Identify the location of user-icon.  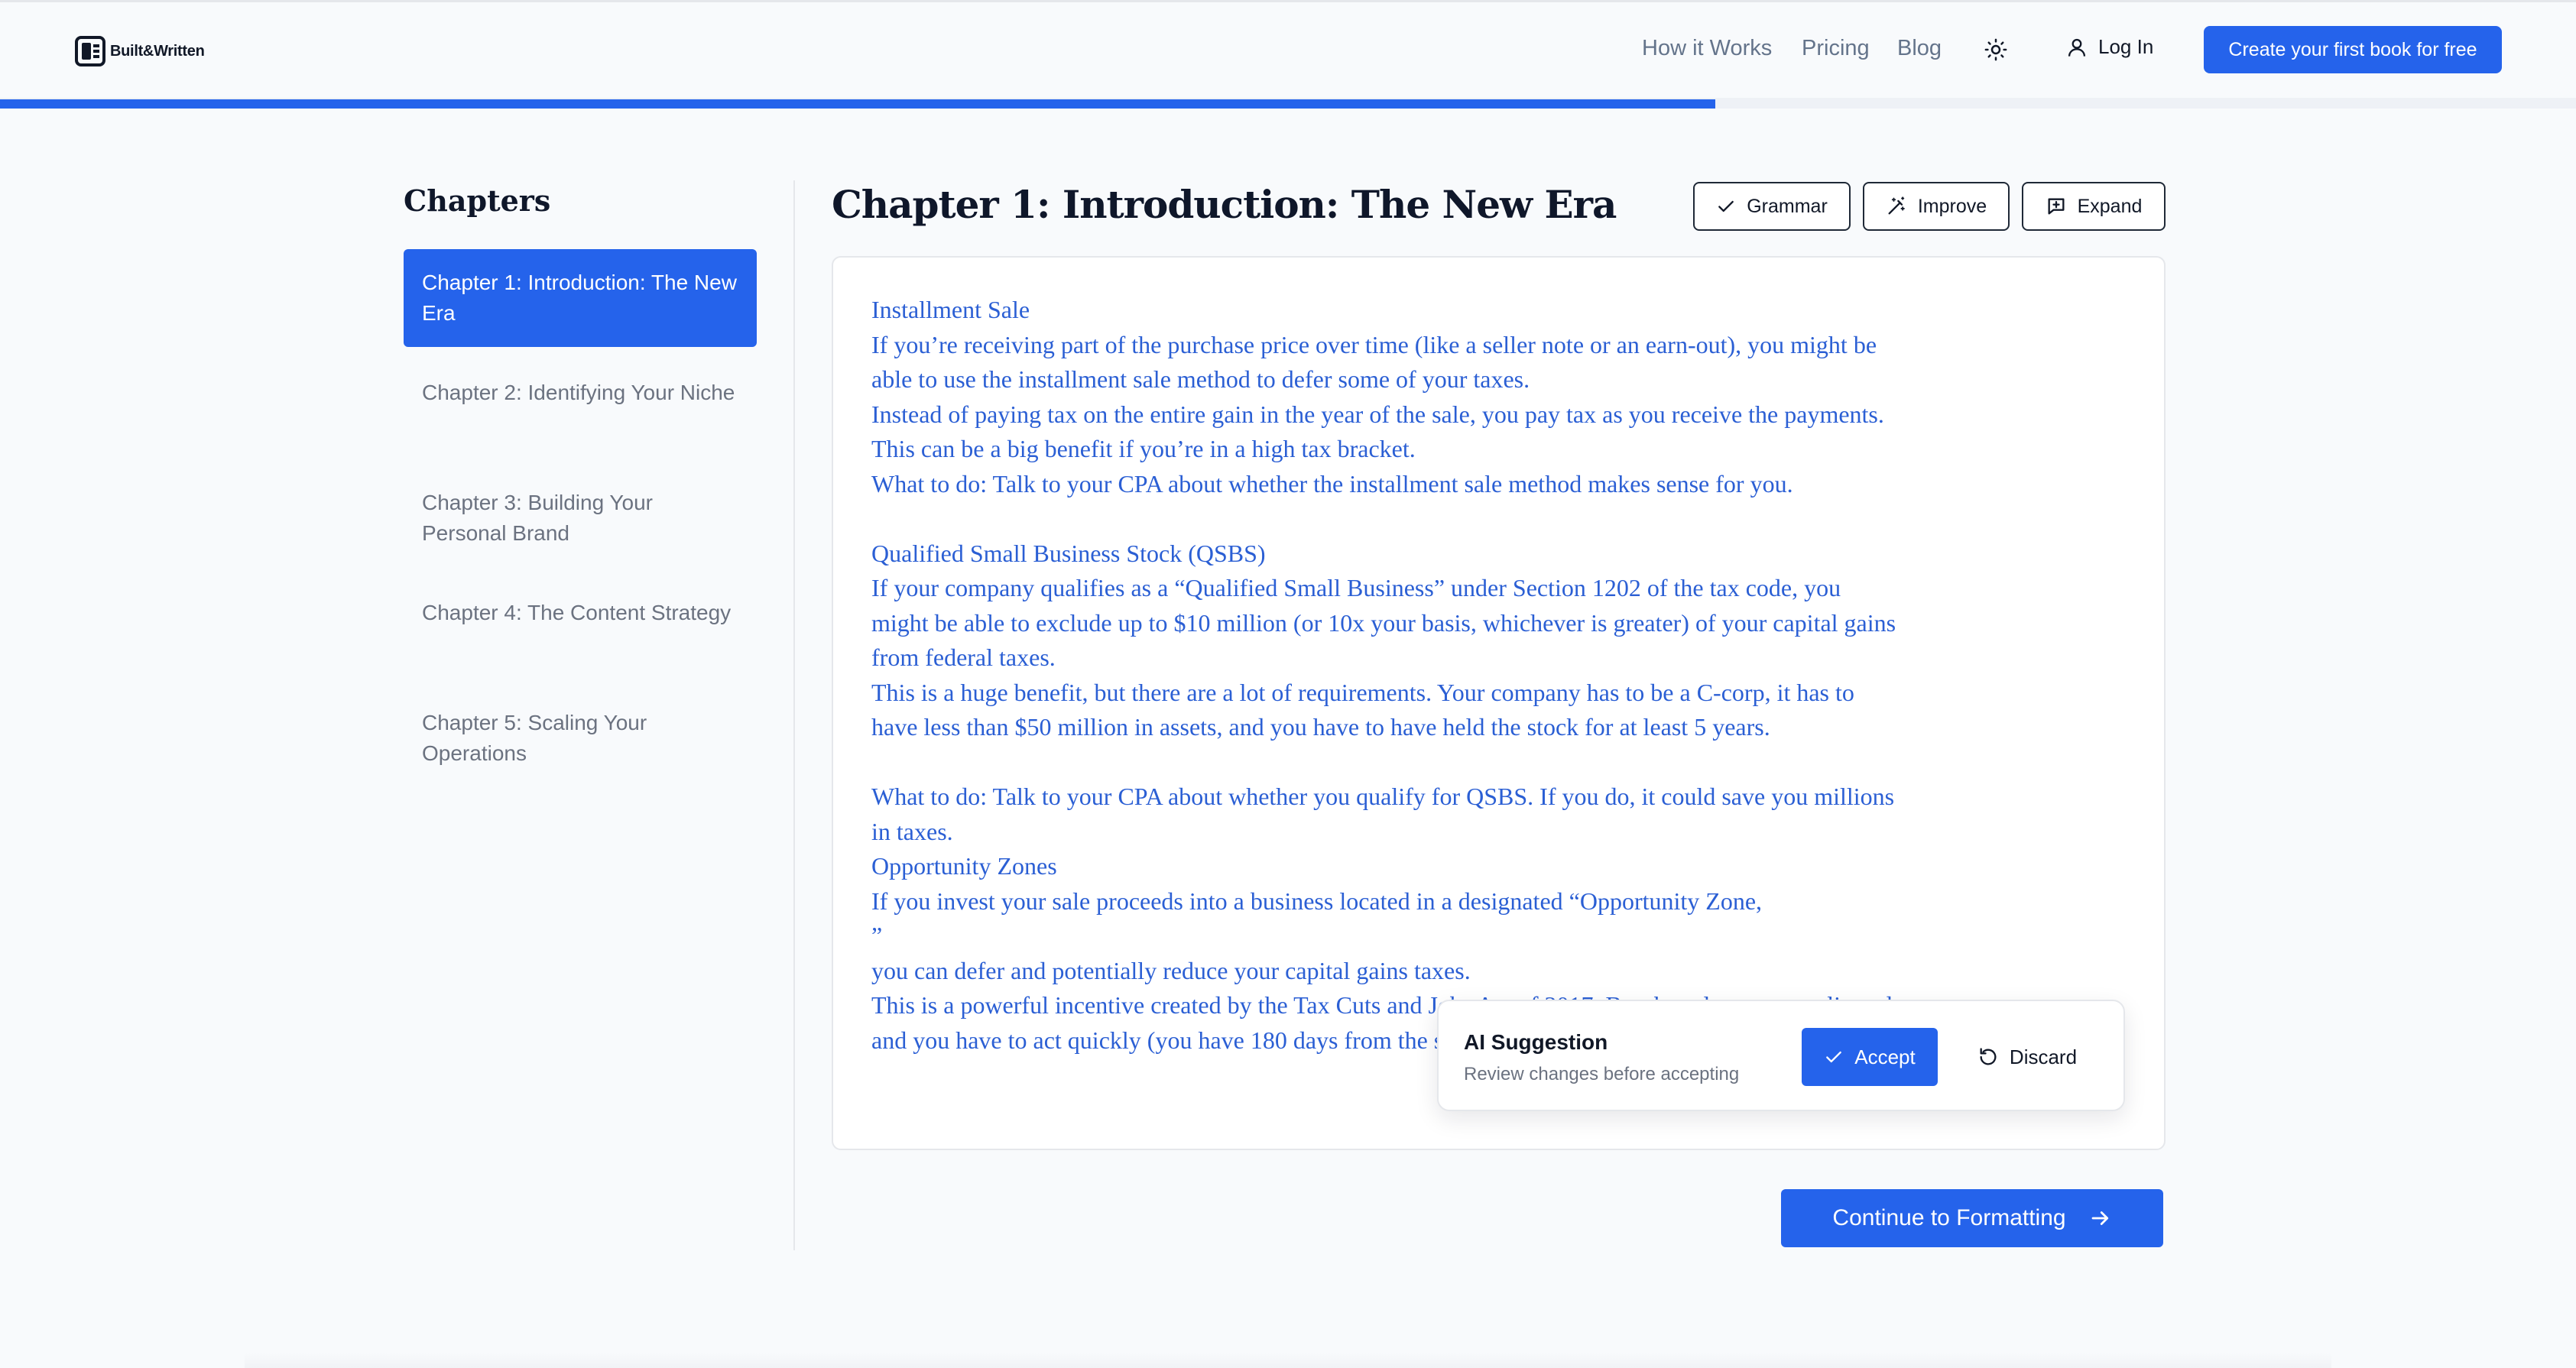
(2077, 48).